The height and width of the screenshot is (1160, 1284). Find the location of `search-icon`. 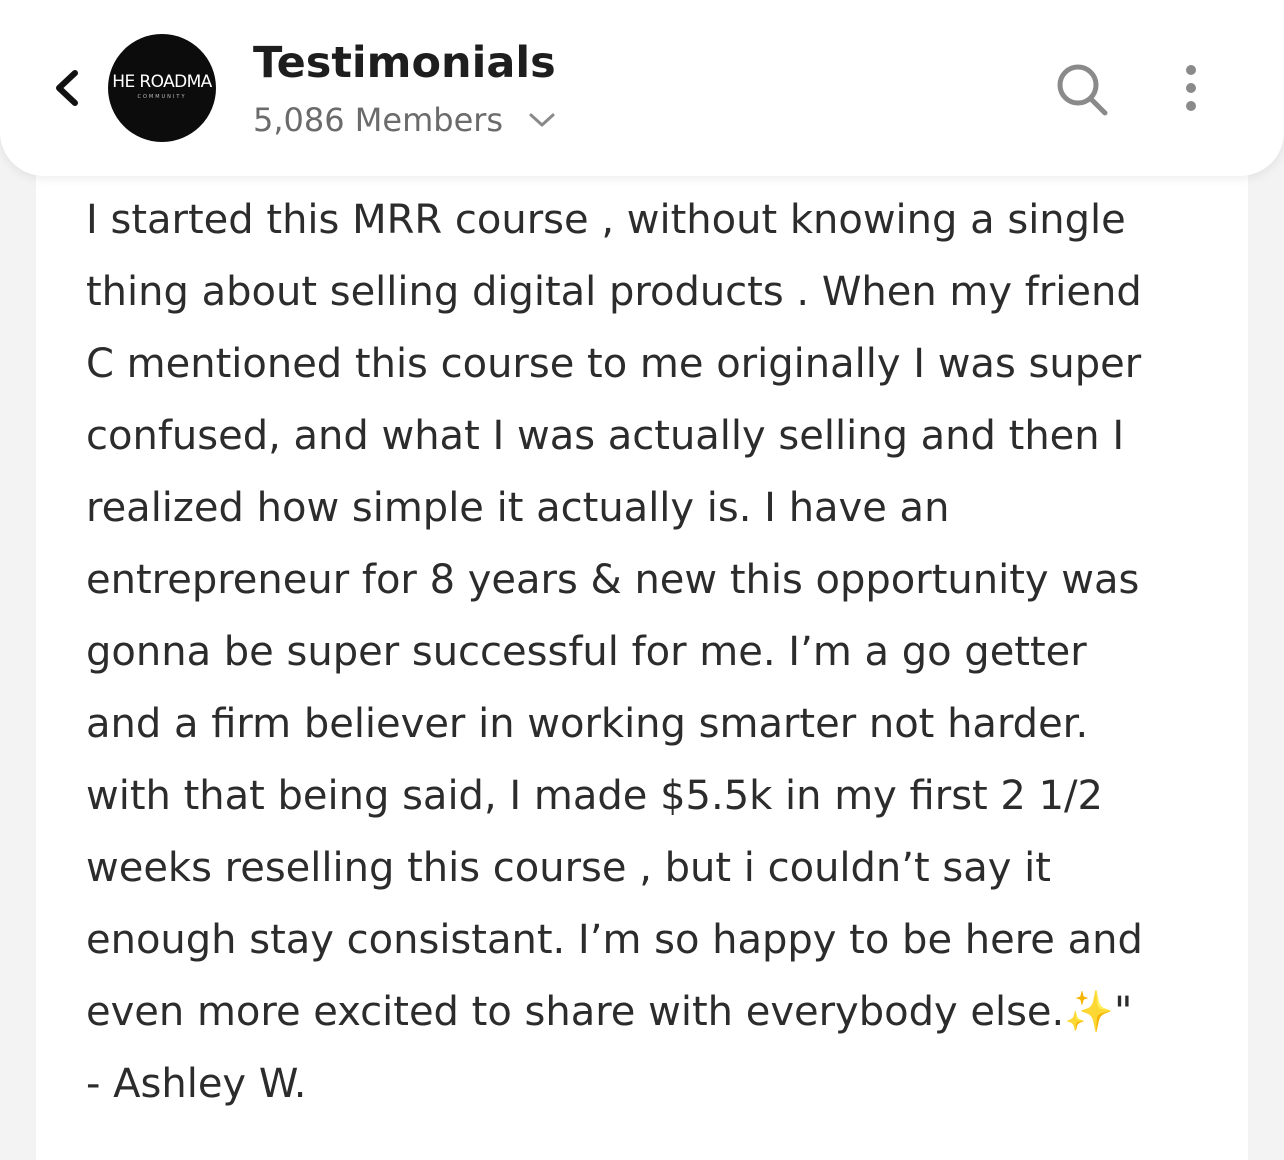

search-icon is located at coordinates (1082, 90).